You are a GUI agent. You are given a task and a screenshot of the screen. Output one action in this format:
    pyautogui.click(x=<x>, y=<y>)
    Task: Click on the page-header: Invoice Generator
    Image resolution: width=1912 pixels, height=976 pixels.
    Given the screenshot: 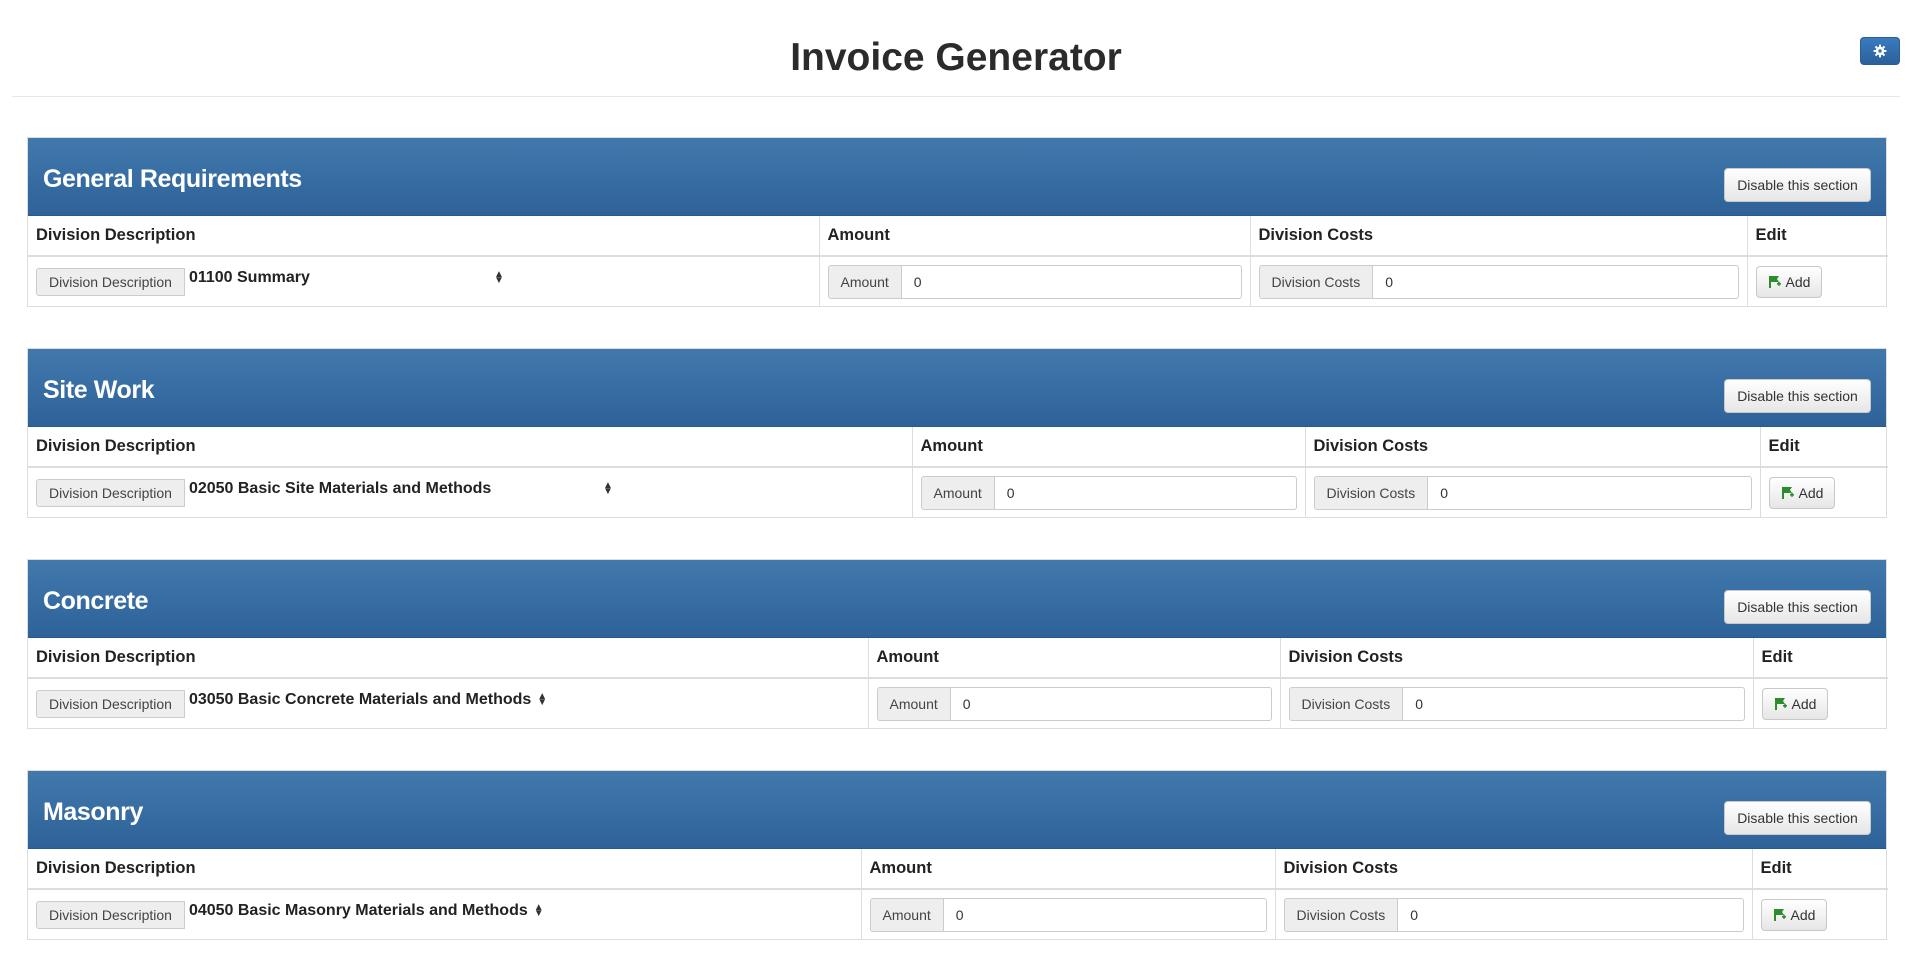 What is the action you would take?
    pyautogui.click(x=956, y=48)
    